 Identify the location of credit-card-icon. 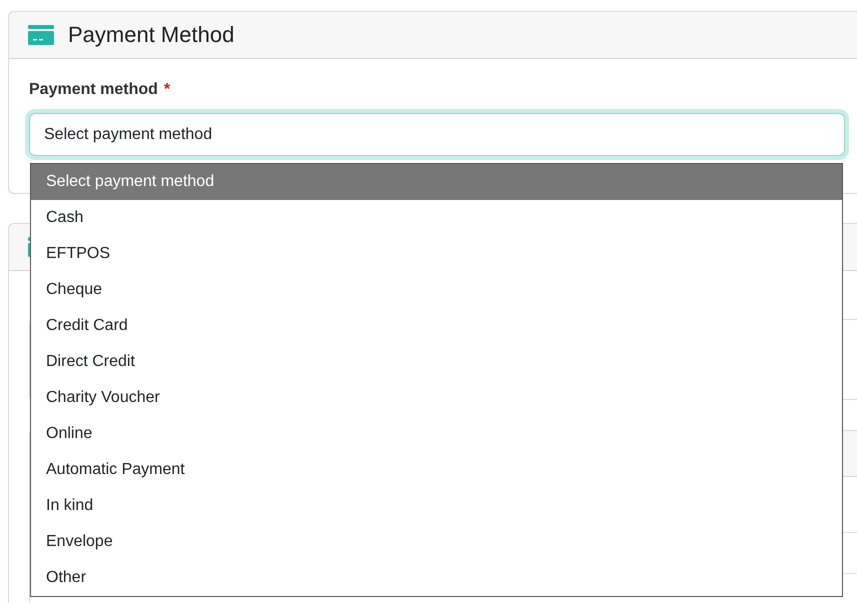
(41, 35).